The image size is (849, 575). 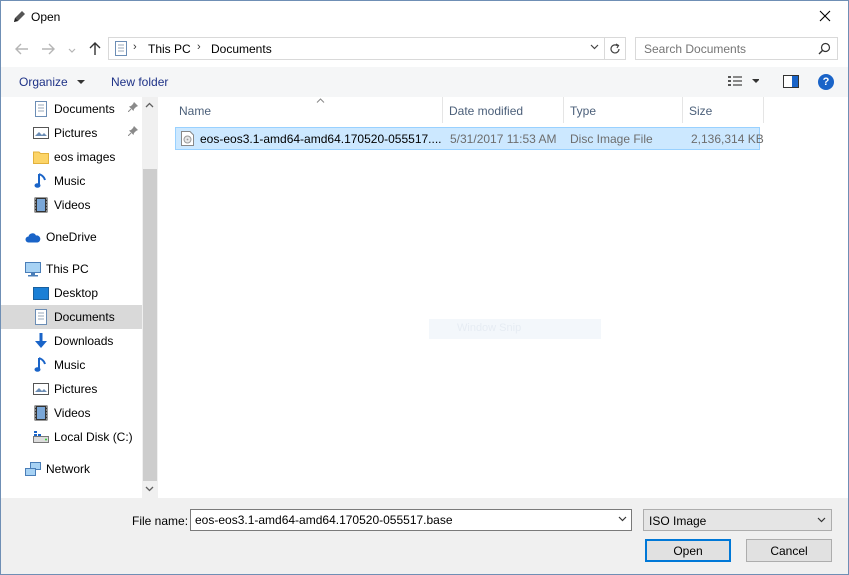 I want to click on refresh-icon, so click(x=615, y=47).